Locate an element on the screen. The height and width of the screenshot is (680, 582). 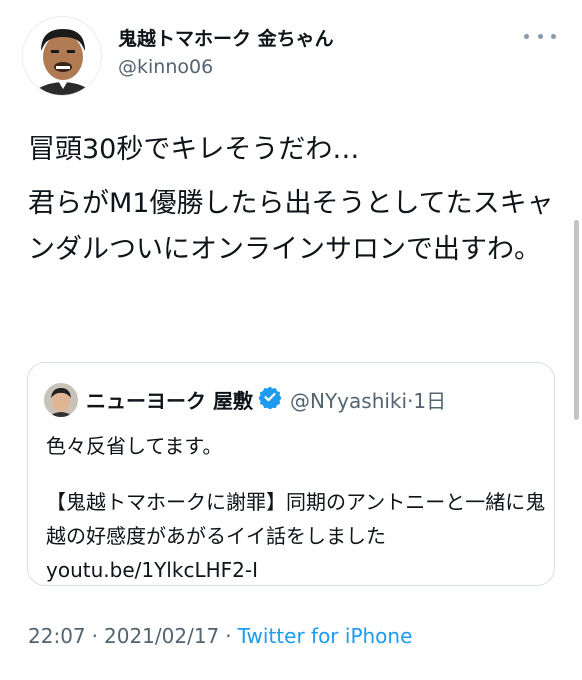
author-name: 鬼越トマホーク 金ちゃん is located at coordinates (226, 37).